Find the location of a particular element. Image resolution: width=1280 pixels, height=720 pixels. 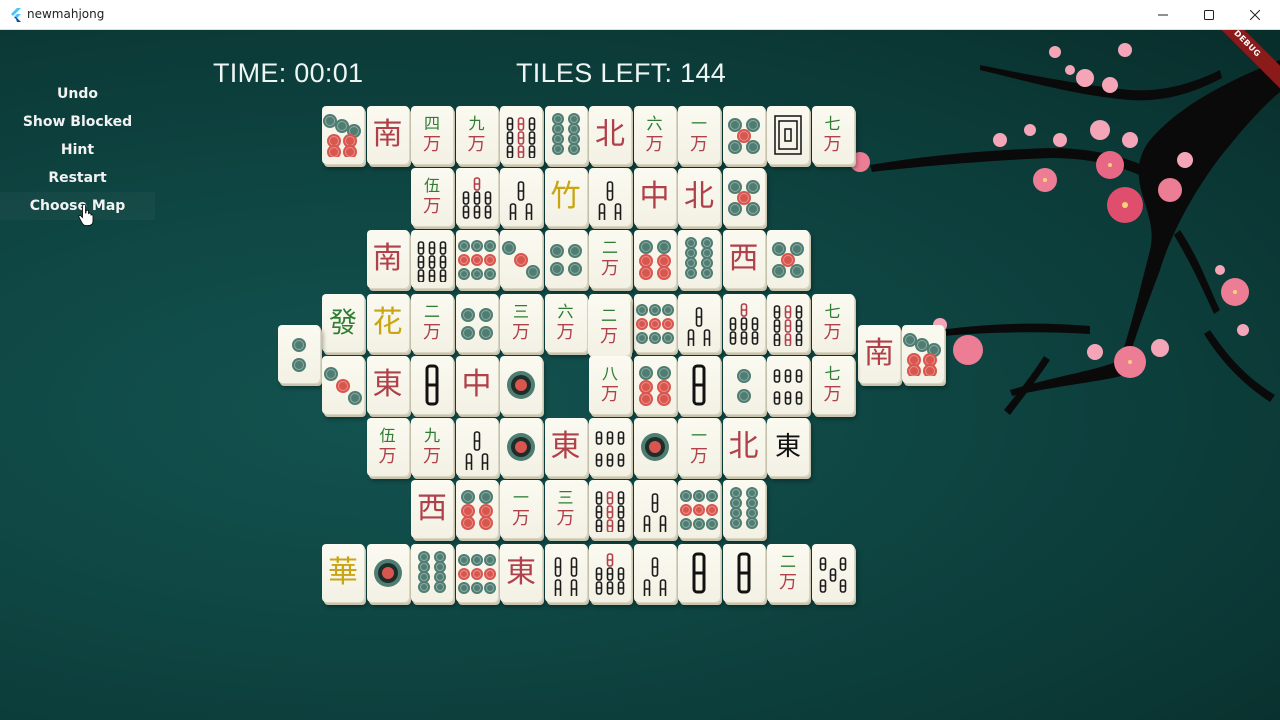

tile-face: 伍万 is located at coordinates (432, 197).